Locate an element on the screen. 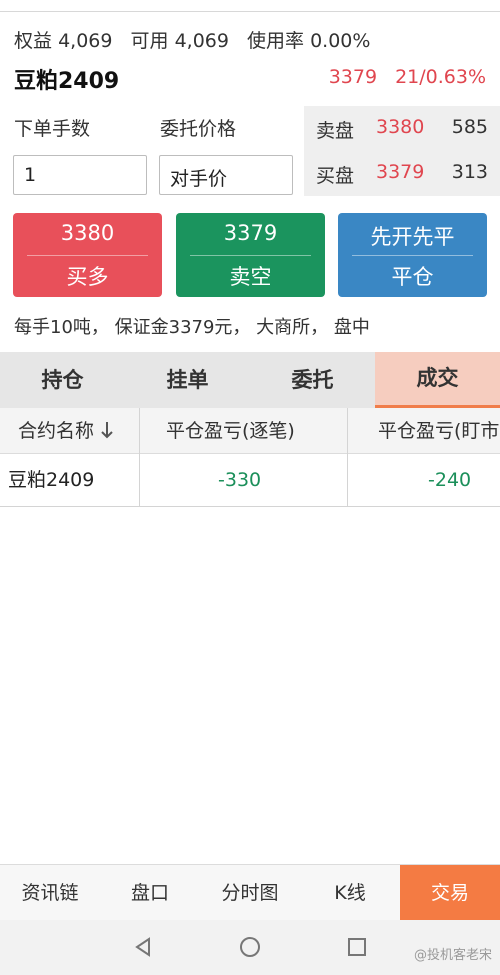  bid-price: 3379 is located at coordinates (400, 172).